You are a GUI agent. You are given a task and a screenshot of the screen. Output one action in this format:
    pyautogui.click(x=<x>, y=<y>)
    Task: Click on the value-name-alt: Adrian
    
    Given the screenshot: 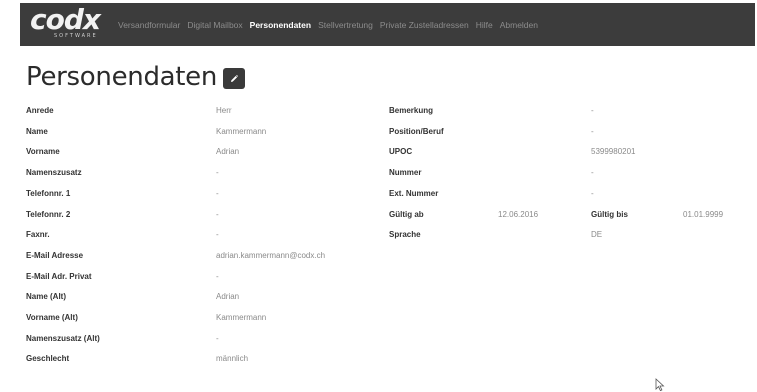 What is the action you would take?
    pyautogui.click(x=228, y=297)
    